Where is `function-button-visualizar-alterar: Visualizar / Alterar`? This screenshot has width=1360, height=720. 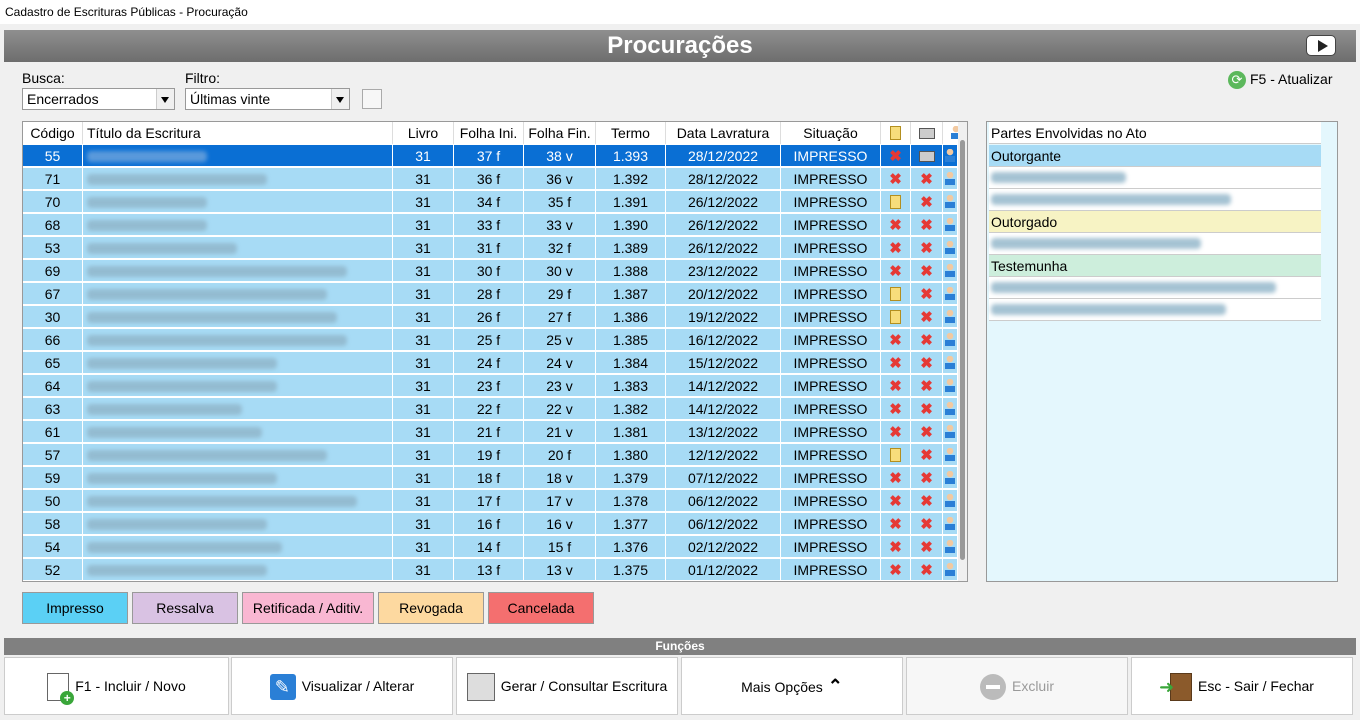
function-button-visualizar-alterar: Visualizar / Alterar is located at coordinates (342, 686).